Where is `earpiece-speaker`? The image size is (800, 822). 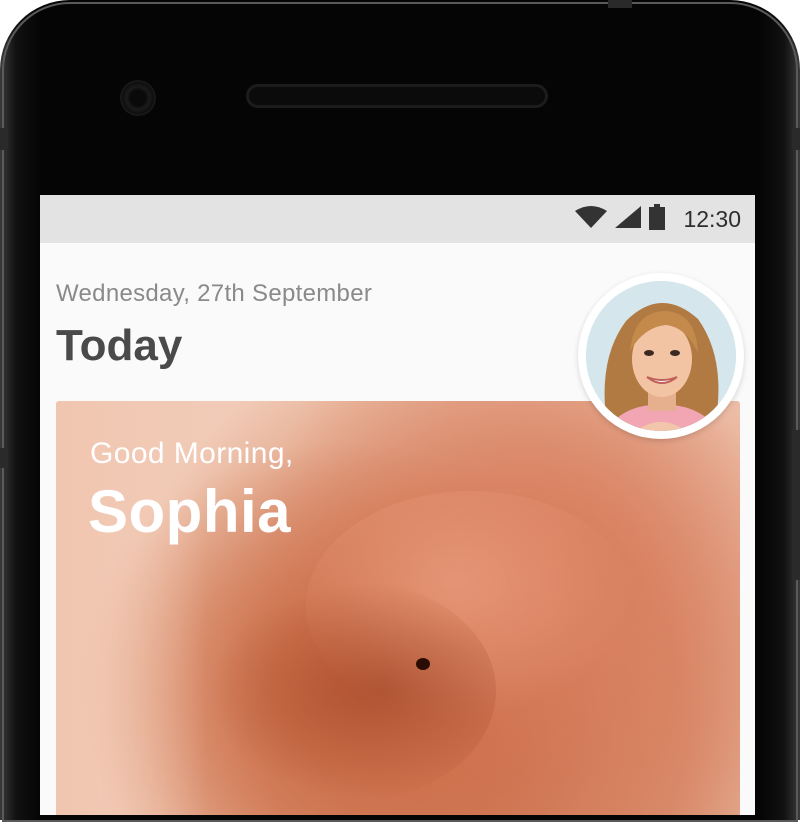 earpiece-speaker is located at coordinates (397, 96).